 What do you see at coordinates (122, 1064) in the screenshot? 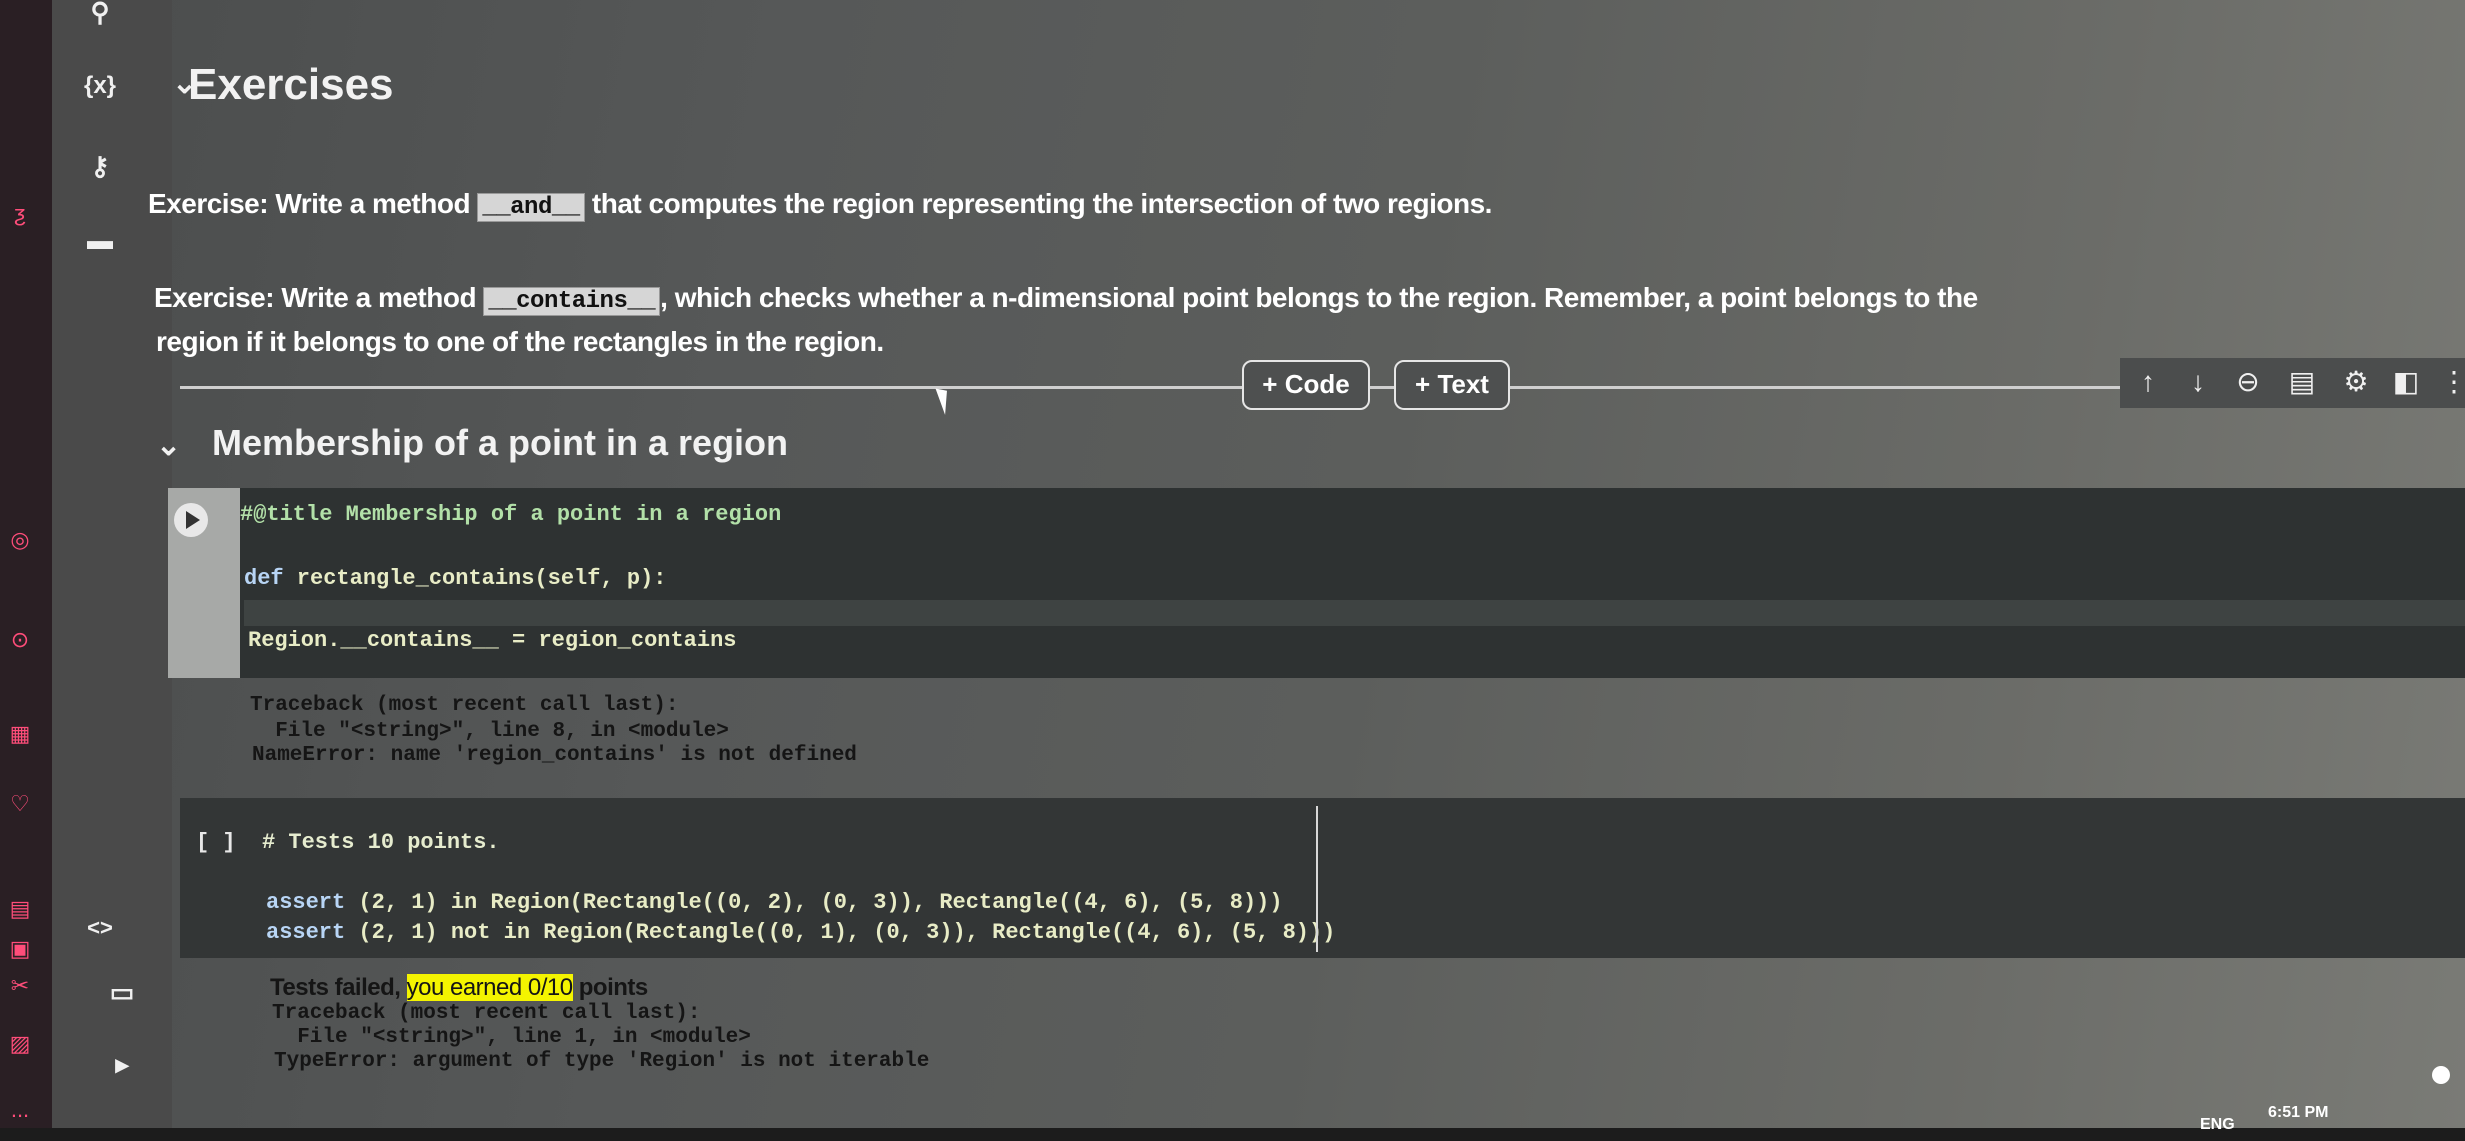
I see `terminal-icon: ▸` at bounding box center [122, 1064].